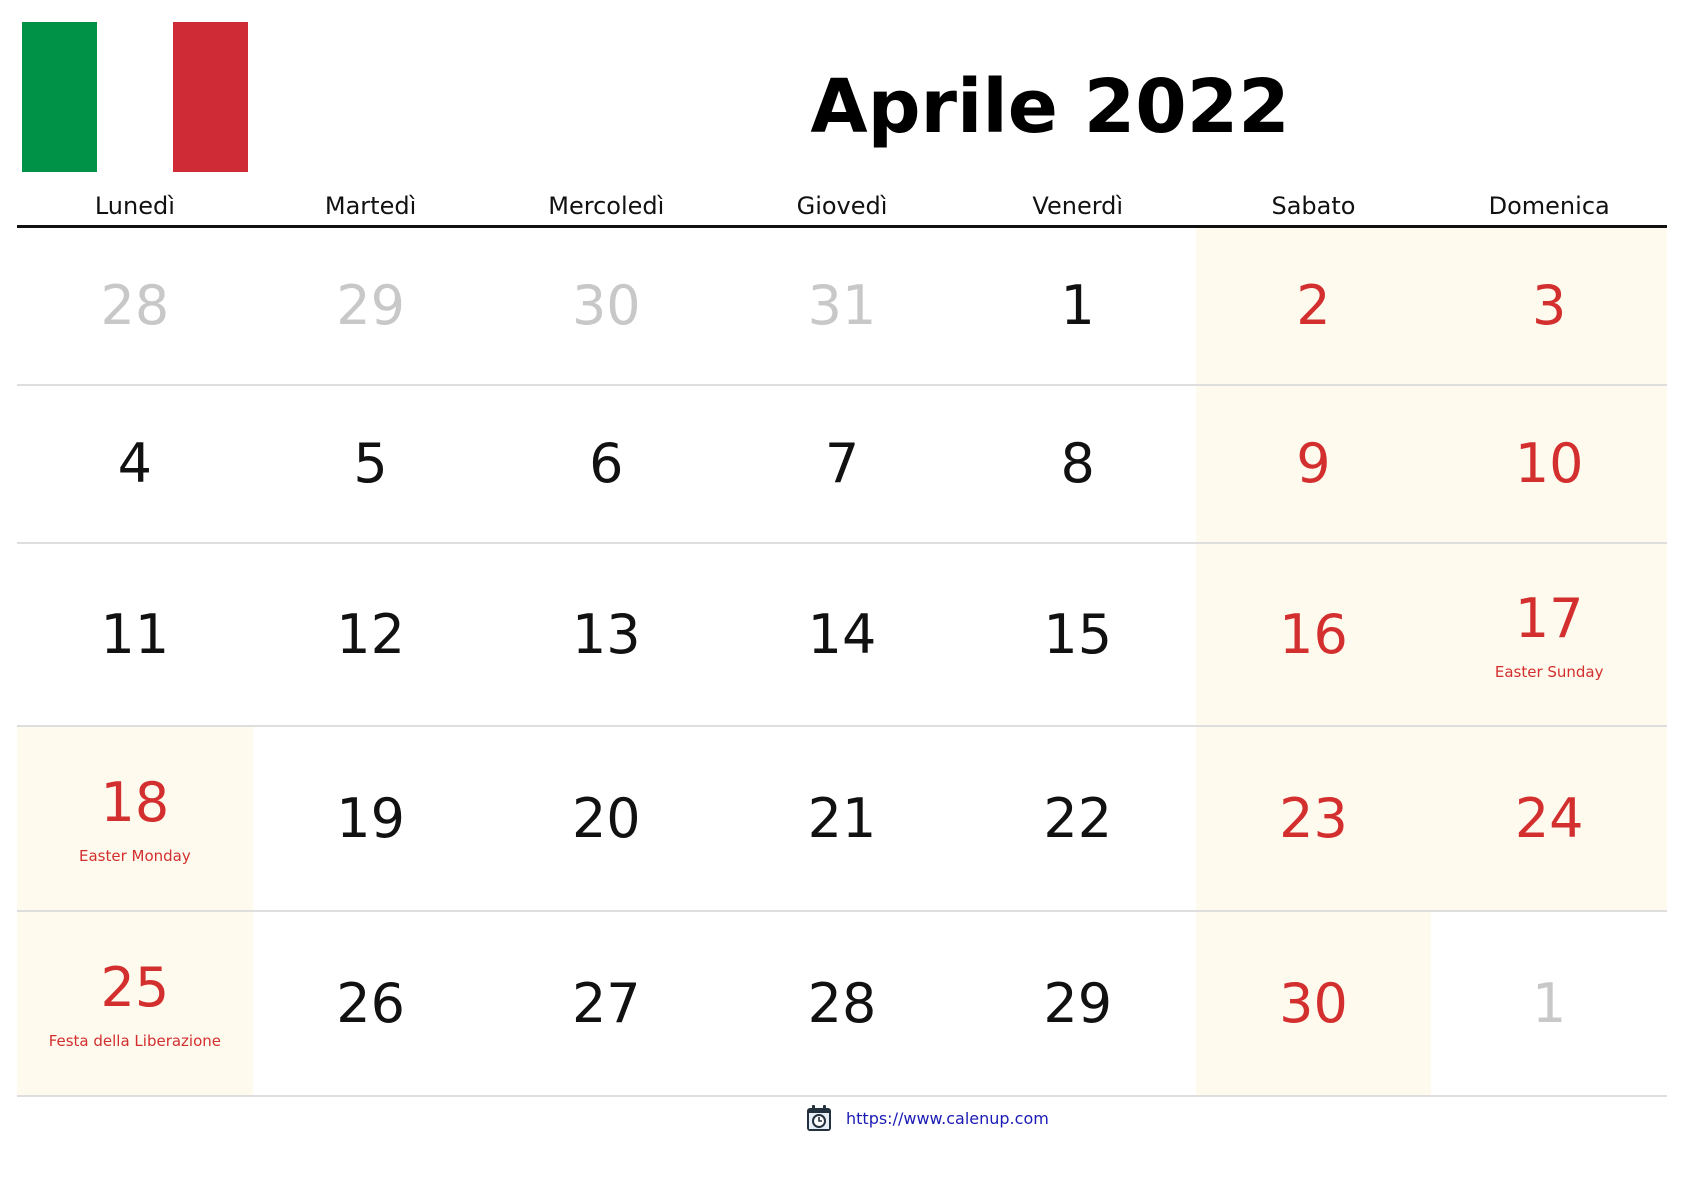 This screenshot has width=1684, height=1191. I want to click on day-cell: 25 Festa della Liberazione, so click(135, 1003).